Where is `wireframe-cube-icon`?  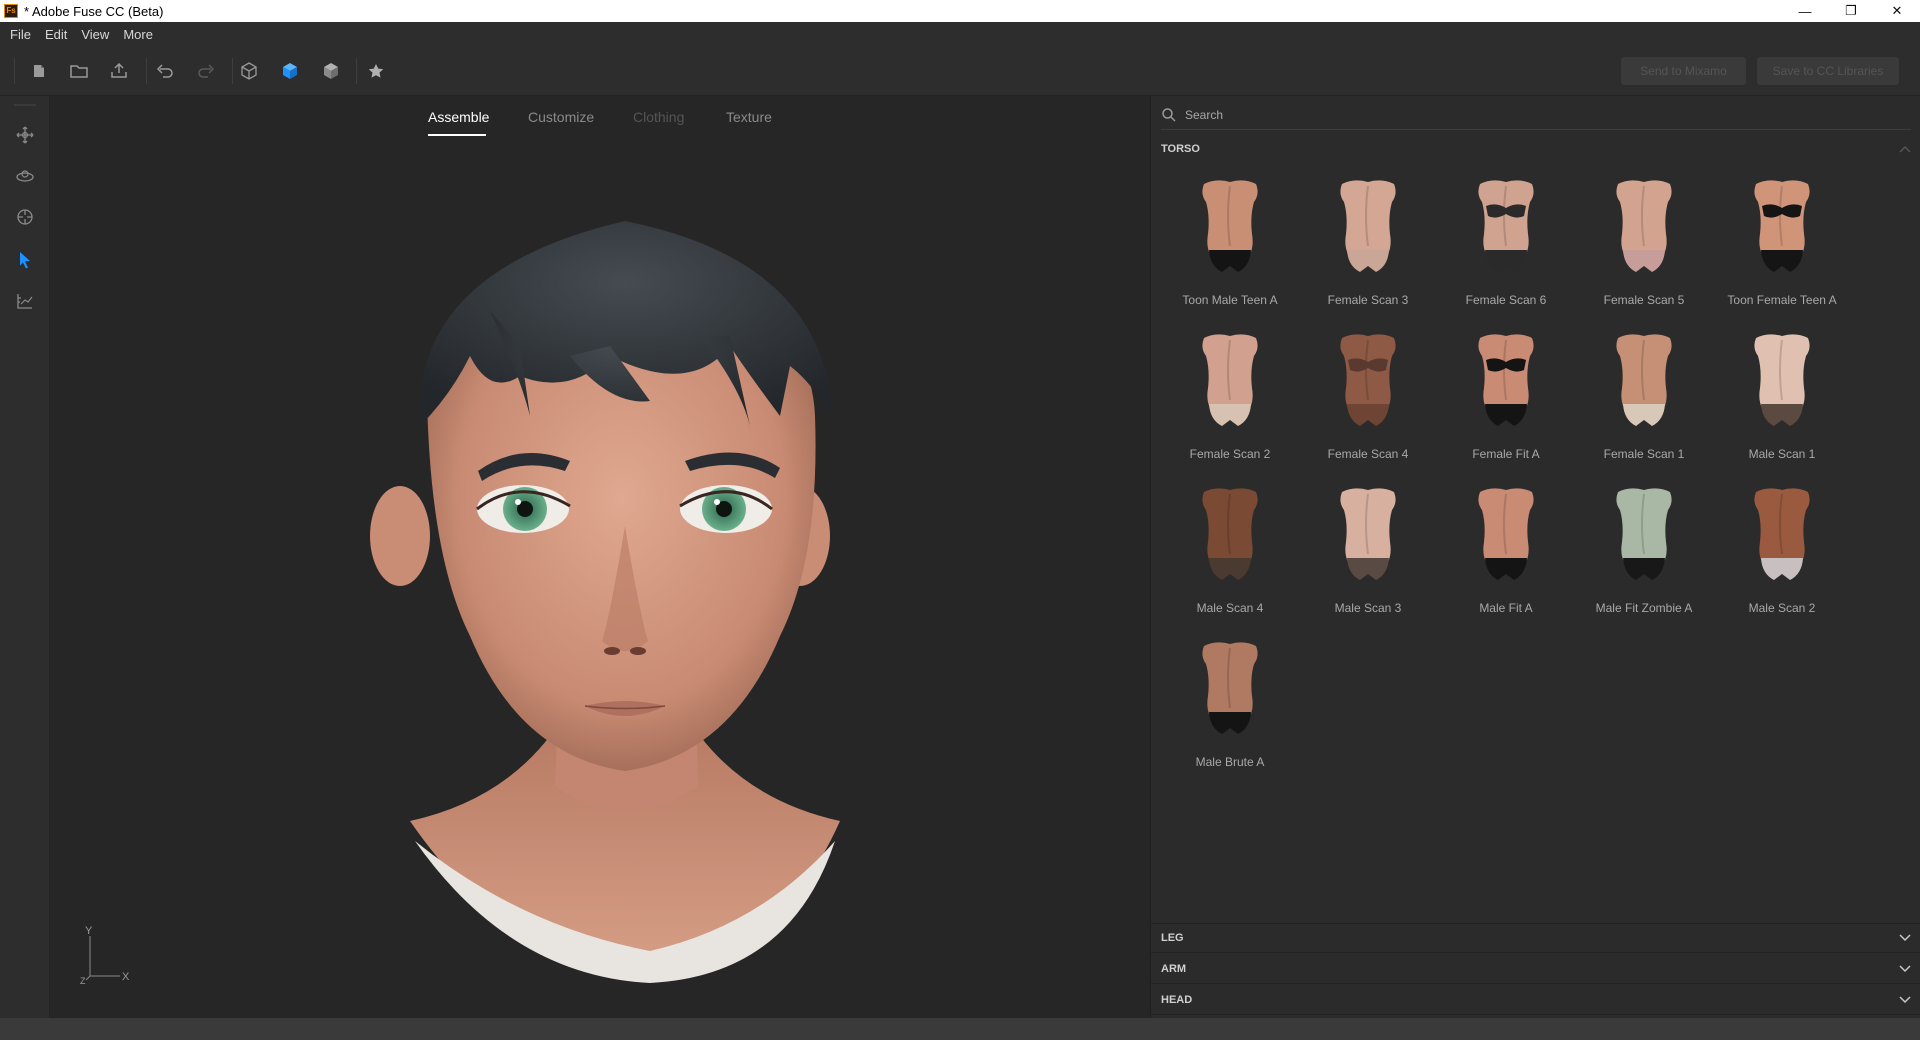 wireframe-cube-icon is located at coordinates (249, 71).